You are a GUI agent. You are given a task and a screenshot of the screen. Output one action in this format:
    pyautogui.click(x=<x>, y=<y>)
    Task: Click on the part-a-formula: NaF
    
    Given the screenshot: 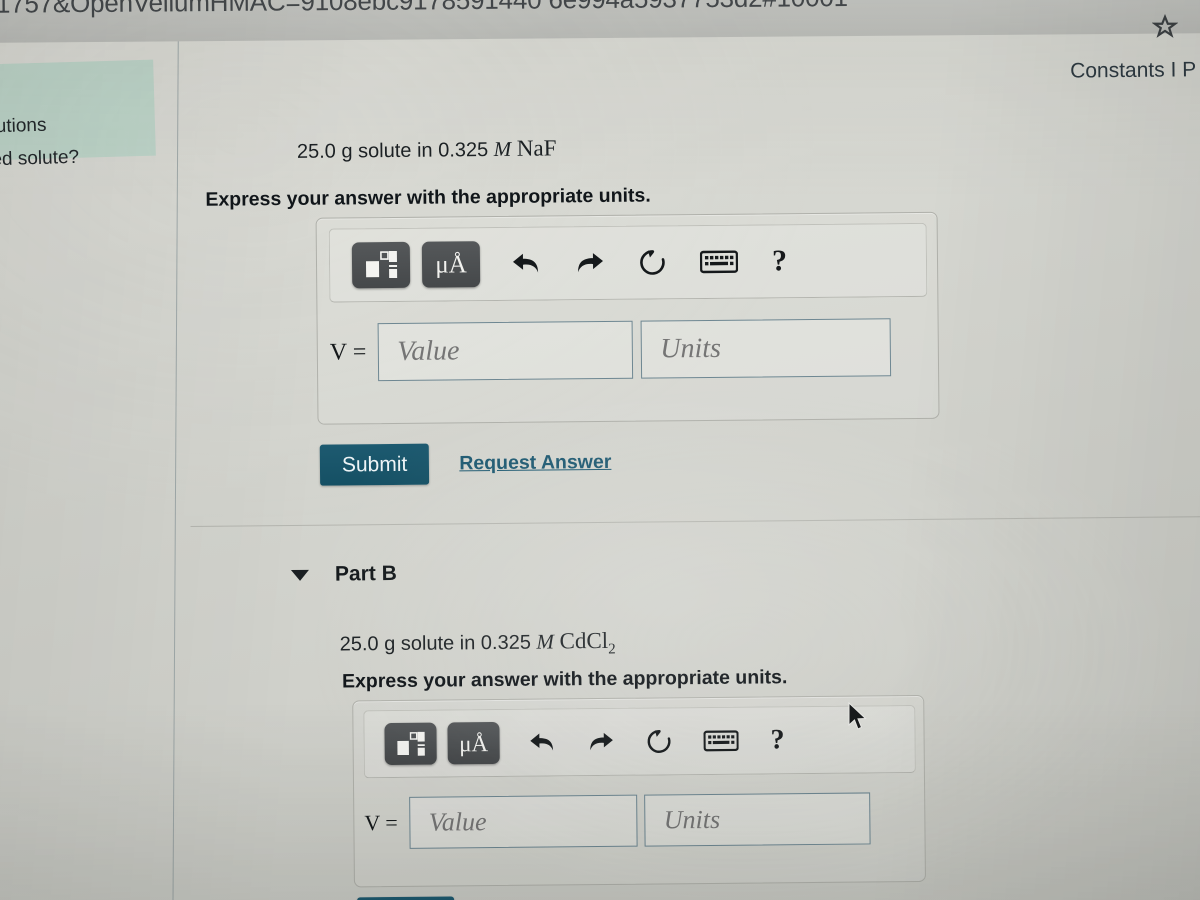 What is the action you would take?
    pyautogui.click(x=536, y=148)
    